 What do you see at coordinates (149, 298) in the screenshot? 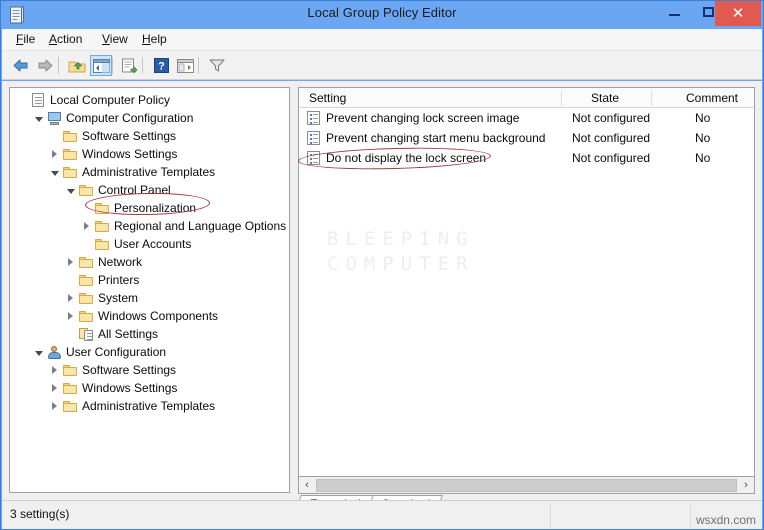
I see `tree-item-system: System` at bounding box center [149, 298].